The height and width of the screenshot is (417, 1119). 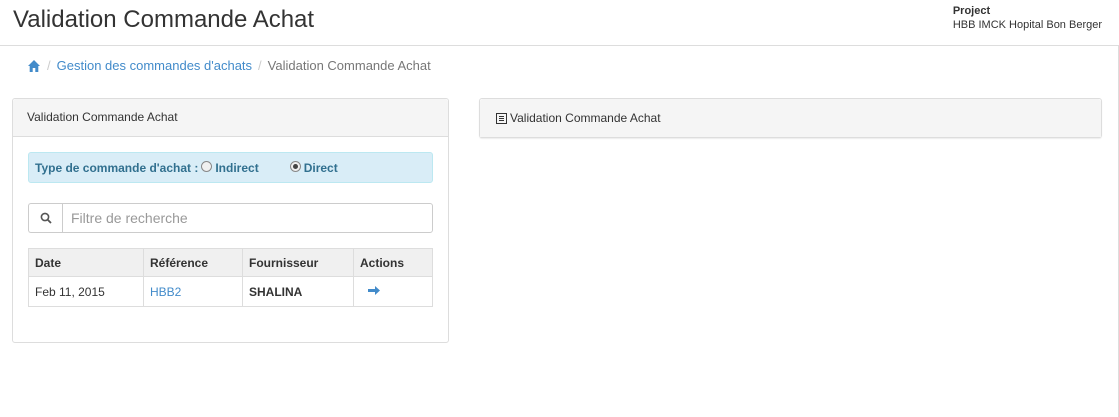 I want to click on search-input, so click(x=247, y=218).